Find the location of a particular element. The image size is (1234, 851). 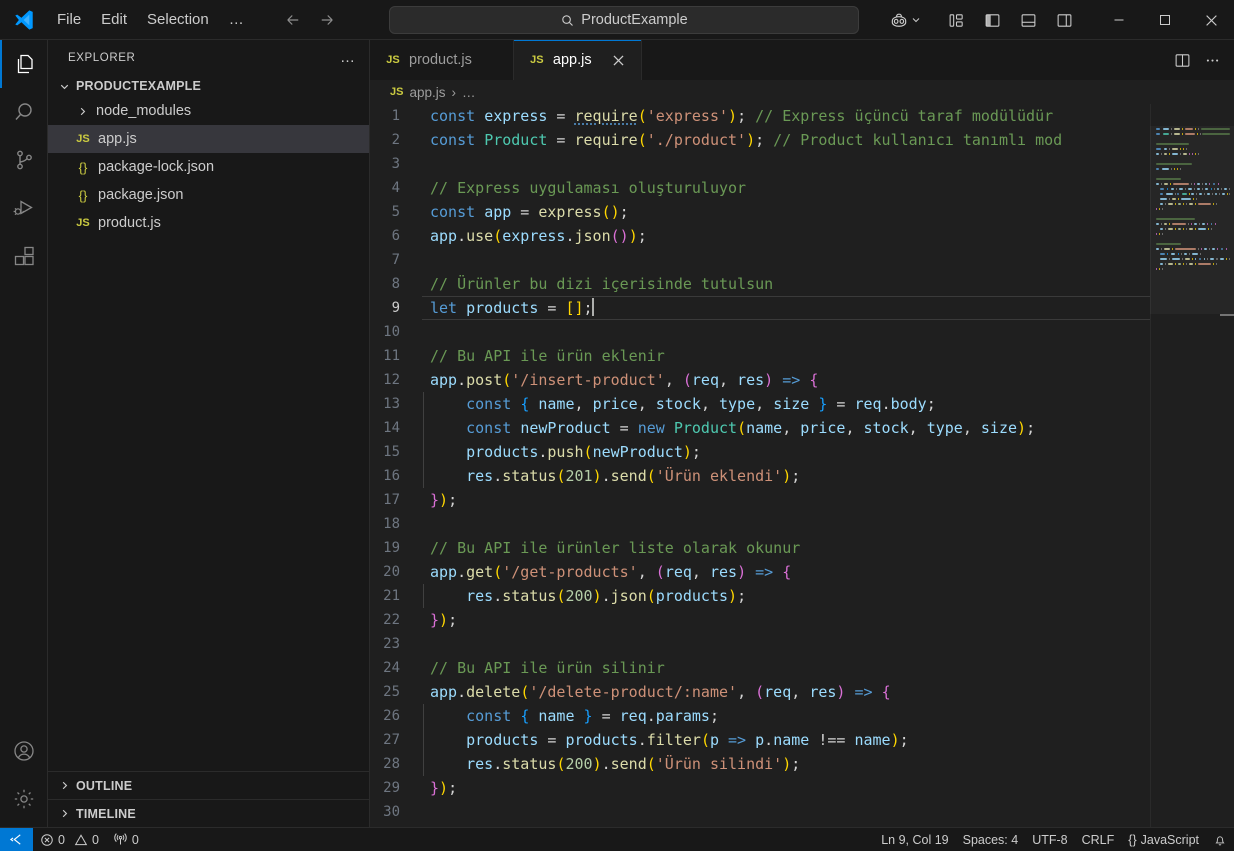

code-line: 3 is located at coordinates (760, 164).